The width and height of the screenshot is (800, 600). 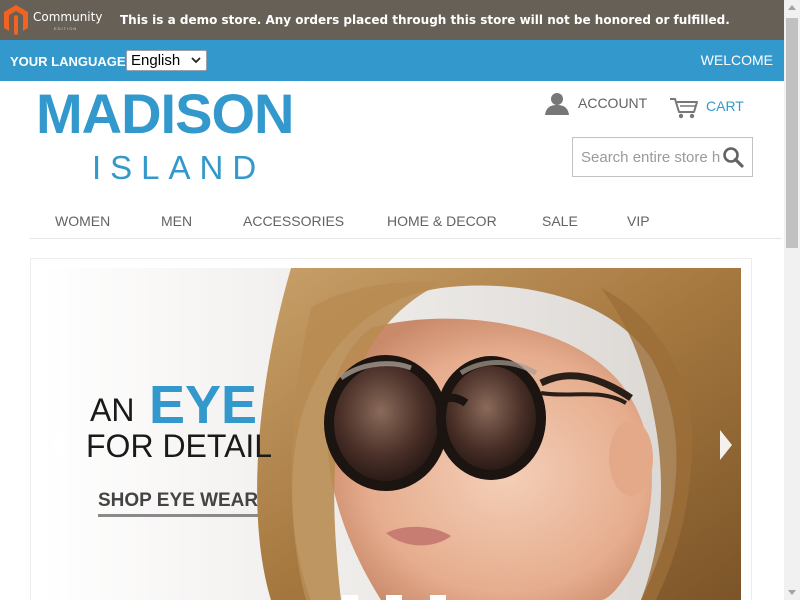 I want to click on magento-logo-icon, so click(x=16, y=20).